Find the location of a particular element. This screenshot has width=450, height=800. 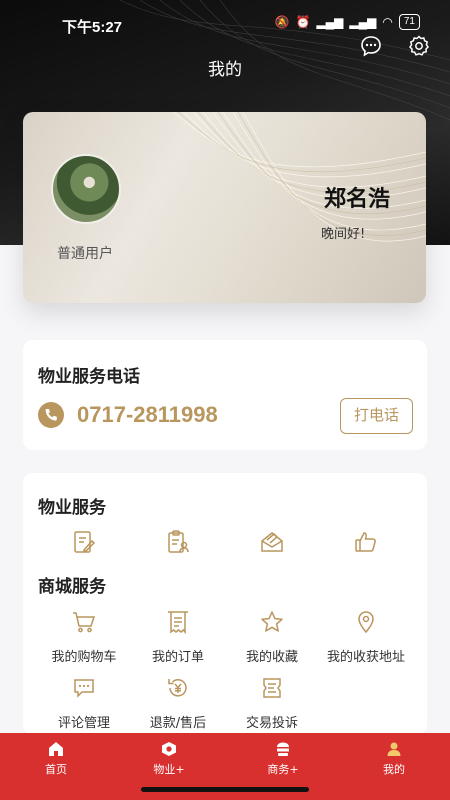

status-icons: 🔕 ⏰ ▂▄▆ ▂▄▆ ◠ 71 is located at coordinates (347, 22).